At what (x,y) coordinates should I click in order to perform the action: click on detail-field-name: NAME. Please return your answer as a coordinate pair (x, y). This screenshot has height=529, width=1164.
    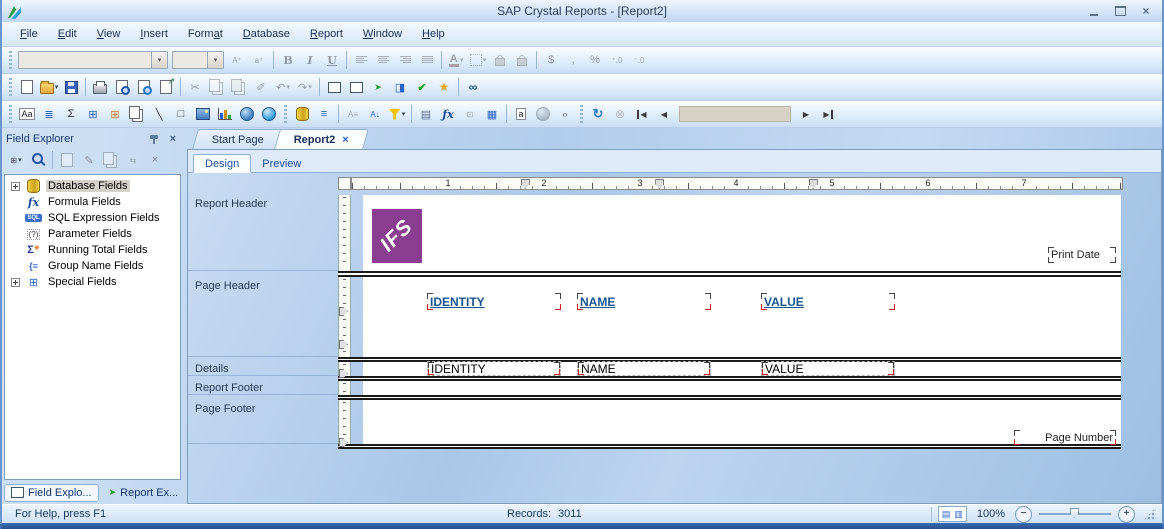
    Looking at the image, I should click on (644, 368).